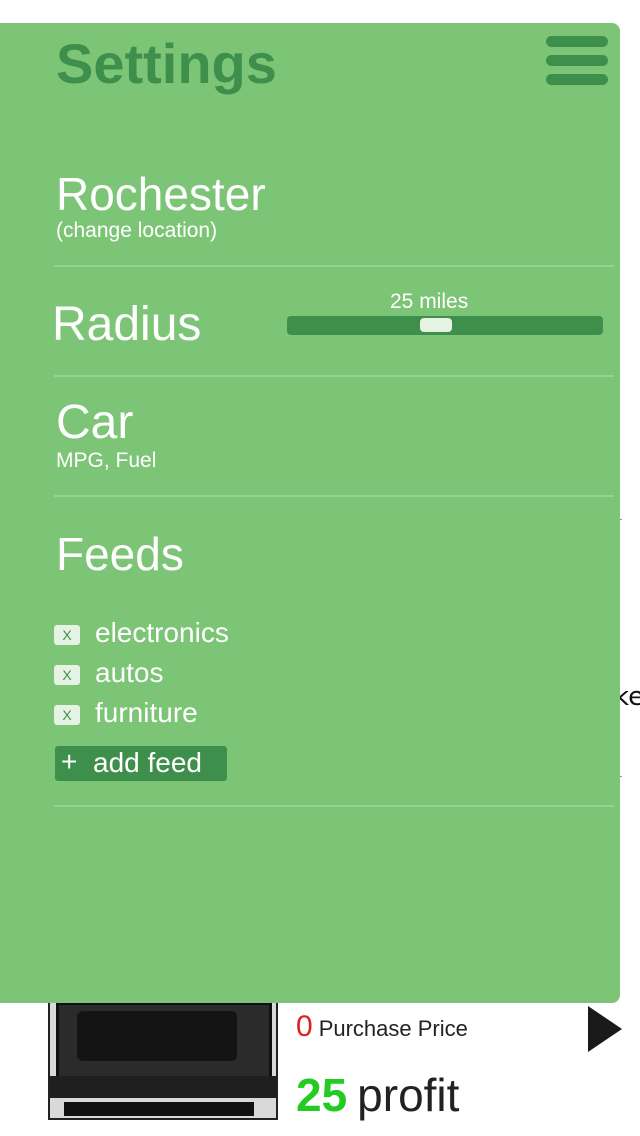 The height and width of the screenshot is (1136, 640). Describe the element at coordinates (127, 324) in the screenshot. I see `radius-label: Radius` at that location.